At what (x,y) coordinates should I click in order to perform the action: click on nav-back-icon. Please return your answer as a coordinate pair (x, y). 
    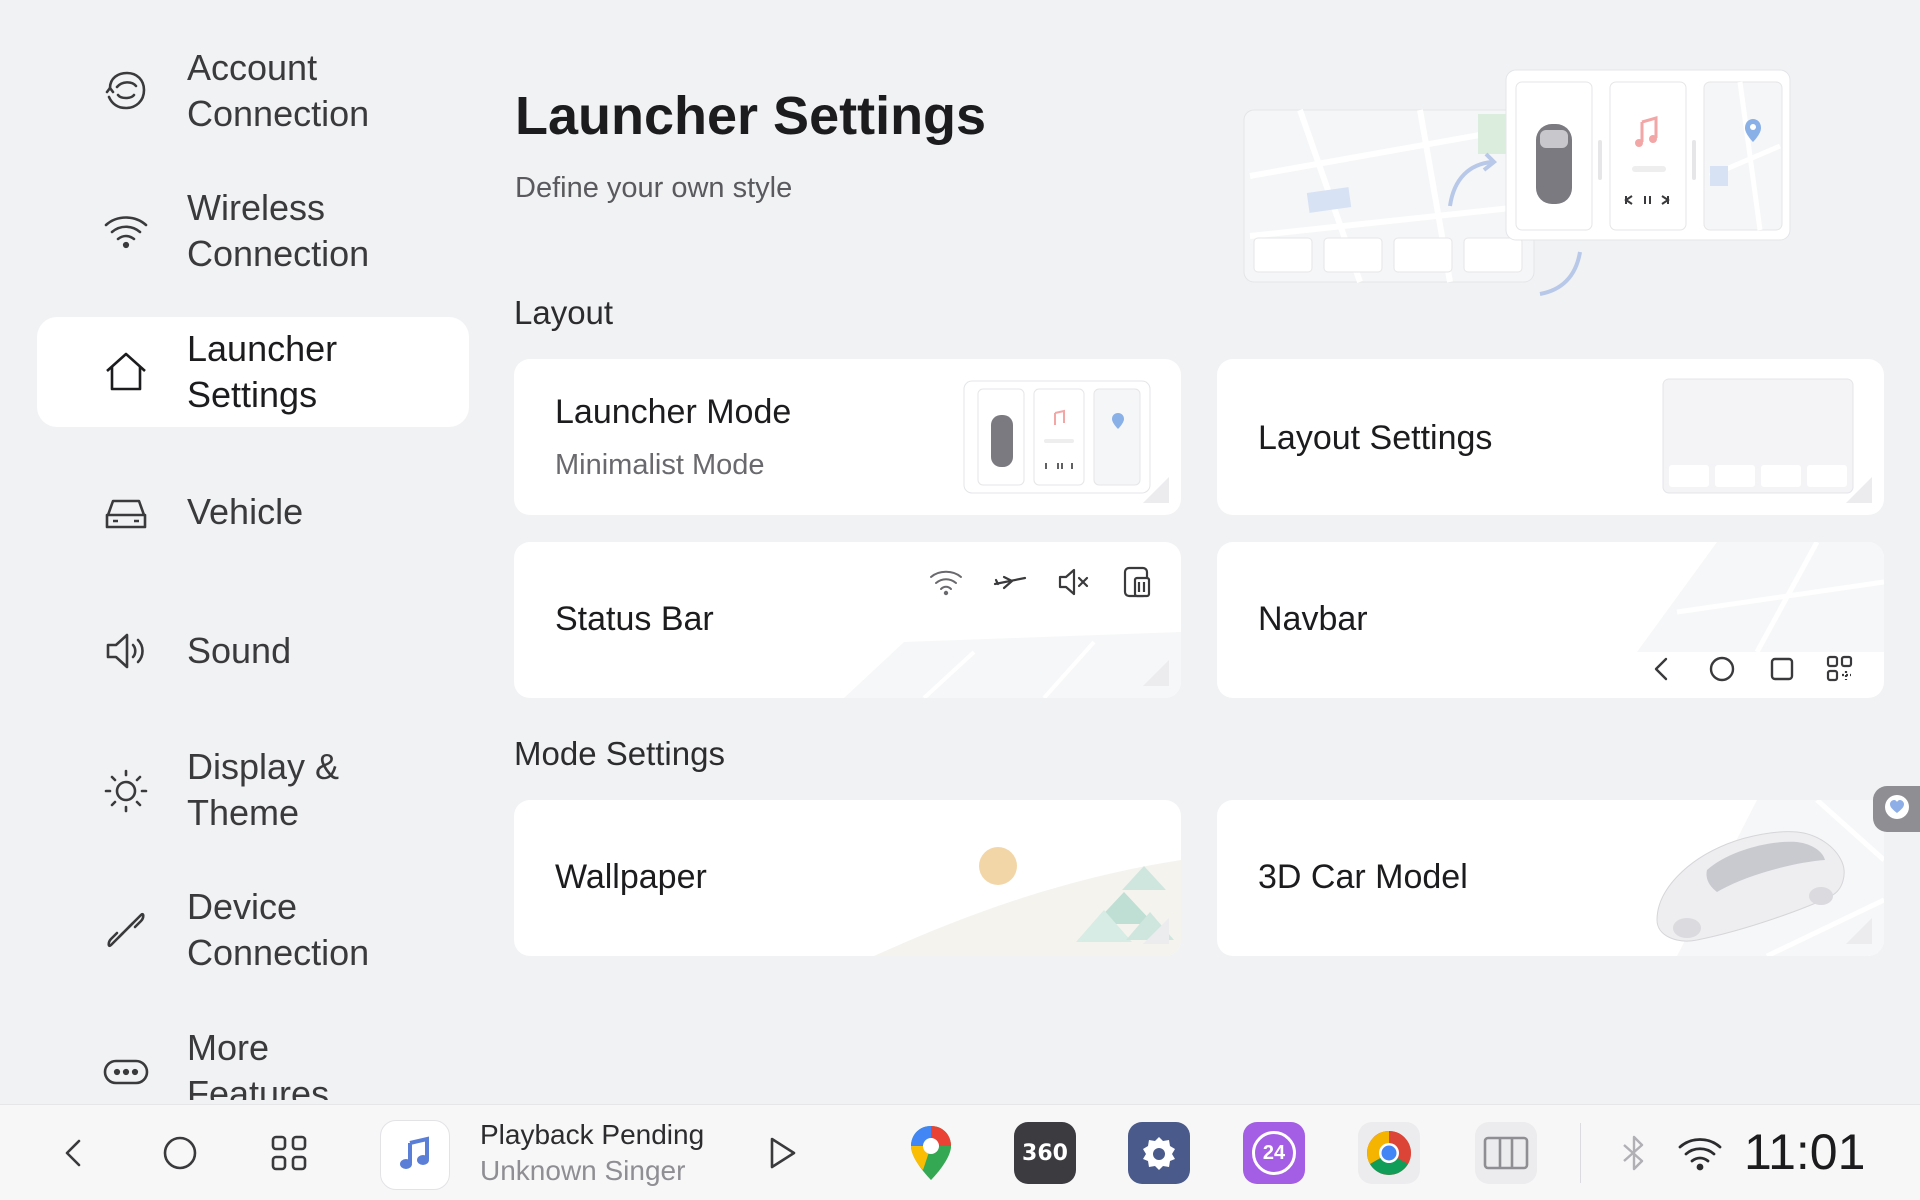
    Looking at the image, I should click on (1662, 671).